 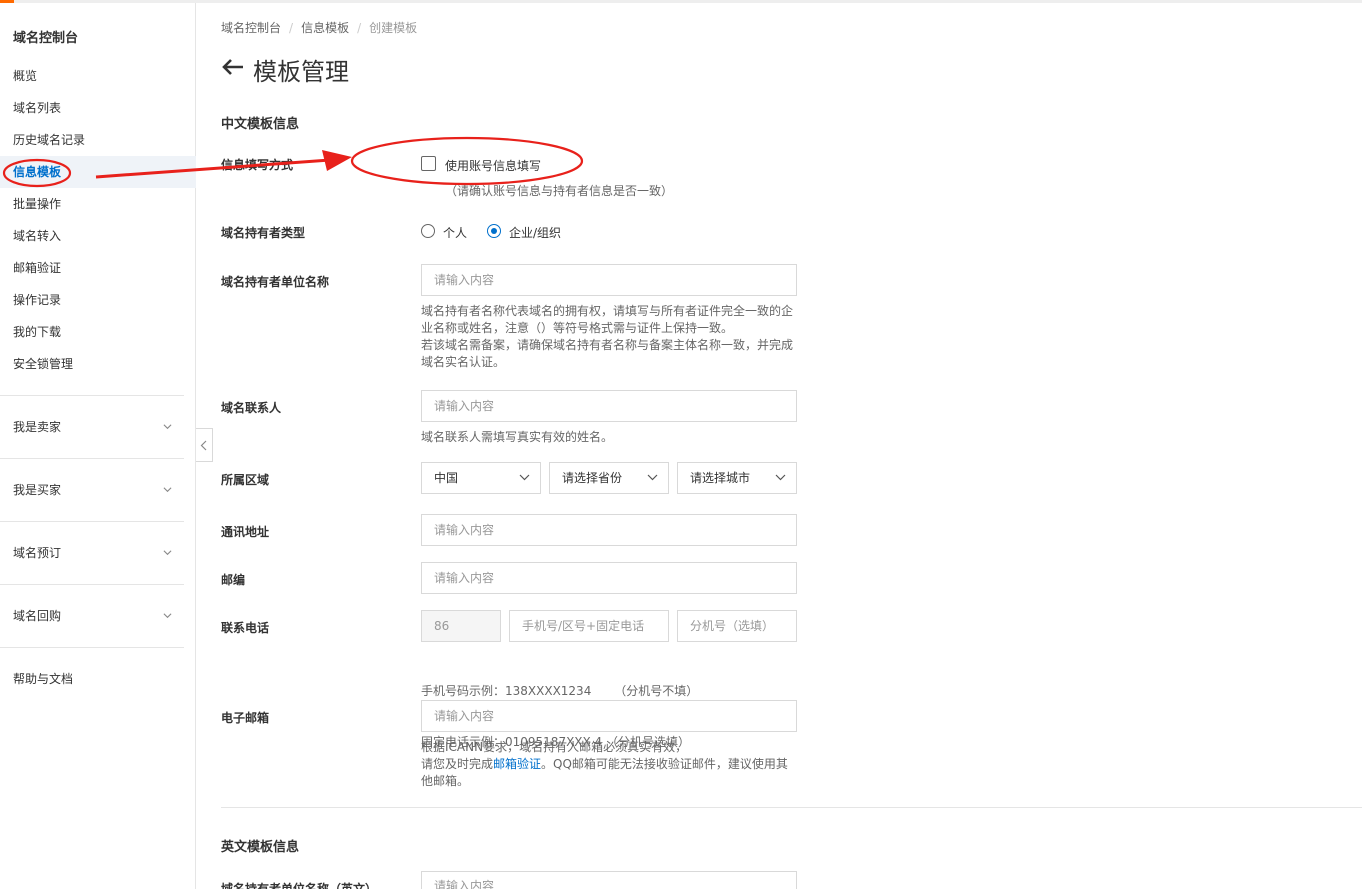 I want to click on breadcrumb-item-current: 创建模板, so click(x=393, y=28).